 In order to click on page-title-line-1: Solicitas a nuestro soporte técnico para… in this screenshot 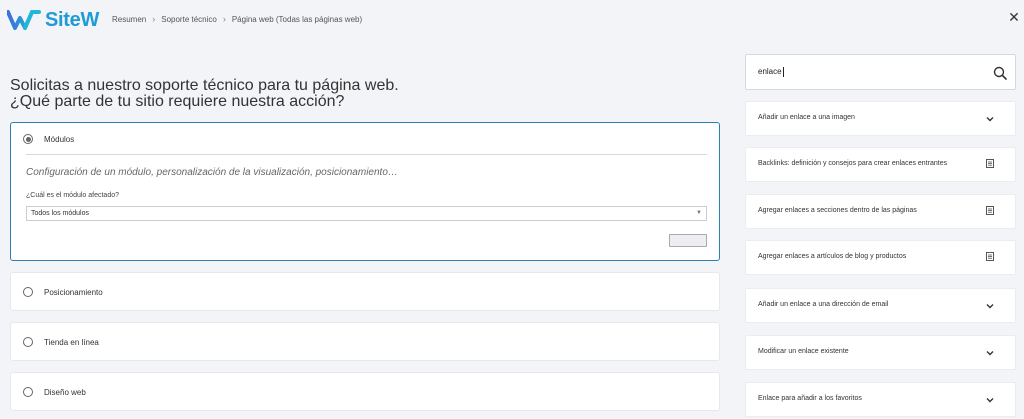, I will do `click(204, 85)`.